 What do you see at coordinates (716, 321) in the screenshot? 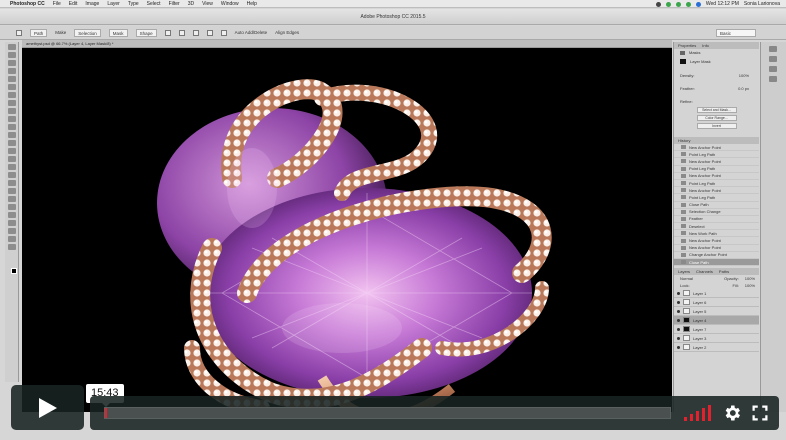
I see `layer-row: Layer 4` at bounding box center [716, 321].